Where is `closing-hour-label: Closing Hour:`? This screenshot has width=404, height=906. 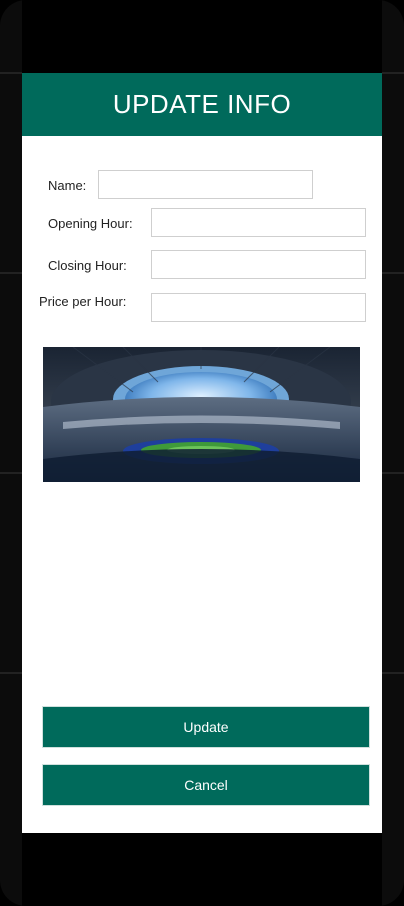 closing-hour-label: Closing Hour: is located at coordinates (87, 265).